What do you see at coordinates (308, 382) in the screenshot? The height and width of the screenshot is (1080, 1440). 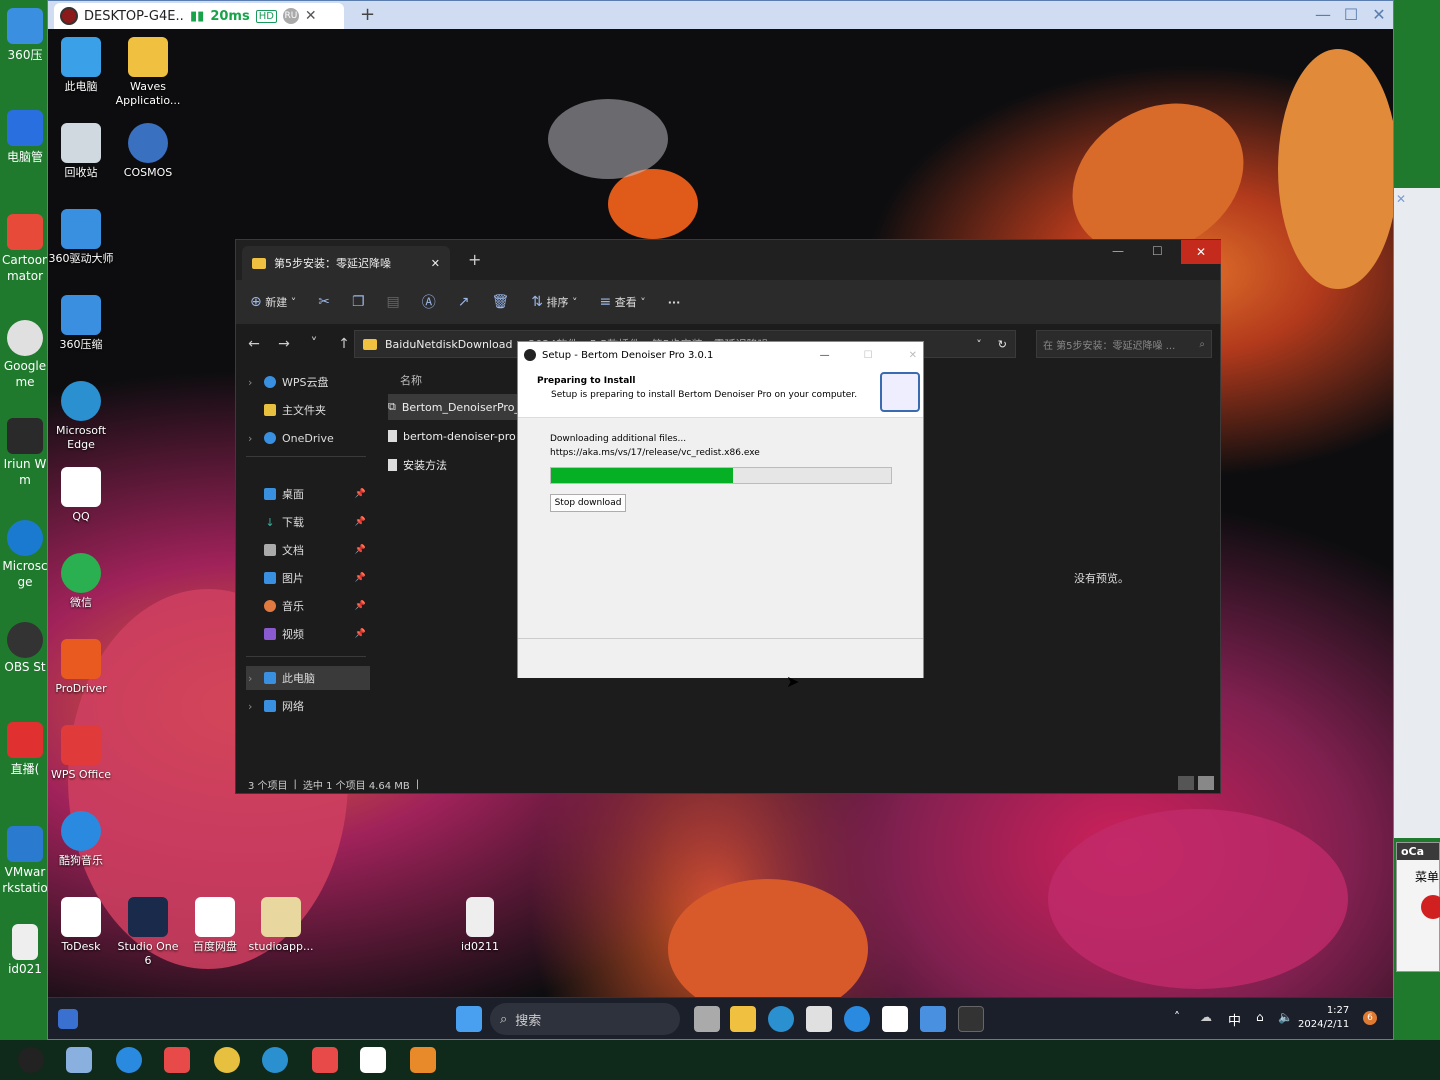 I see `nav-item-wps-cloud: › WPS云盘` at bounding box center [308, 382].